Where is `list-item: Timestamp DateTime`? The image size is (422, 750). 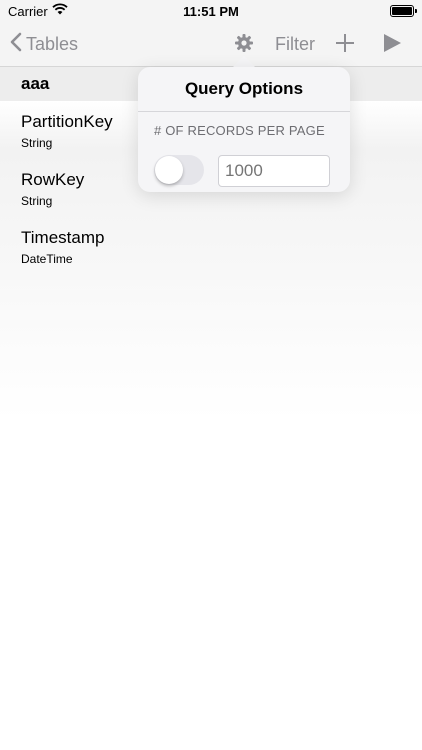
list-item: Timestamp DateTime is located at coordinates (62, 247).